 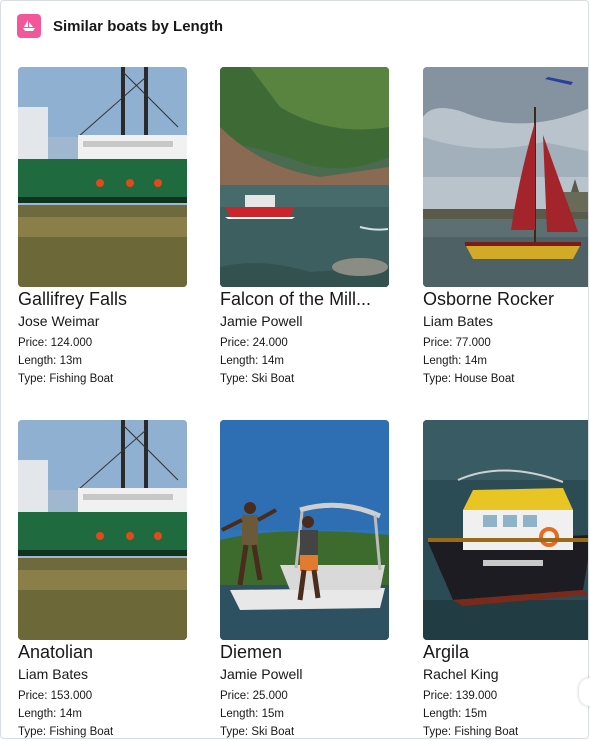 I want to click on boat-owner: Jose Weimar, so click(x=59, y=321).